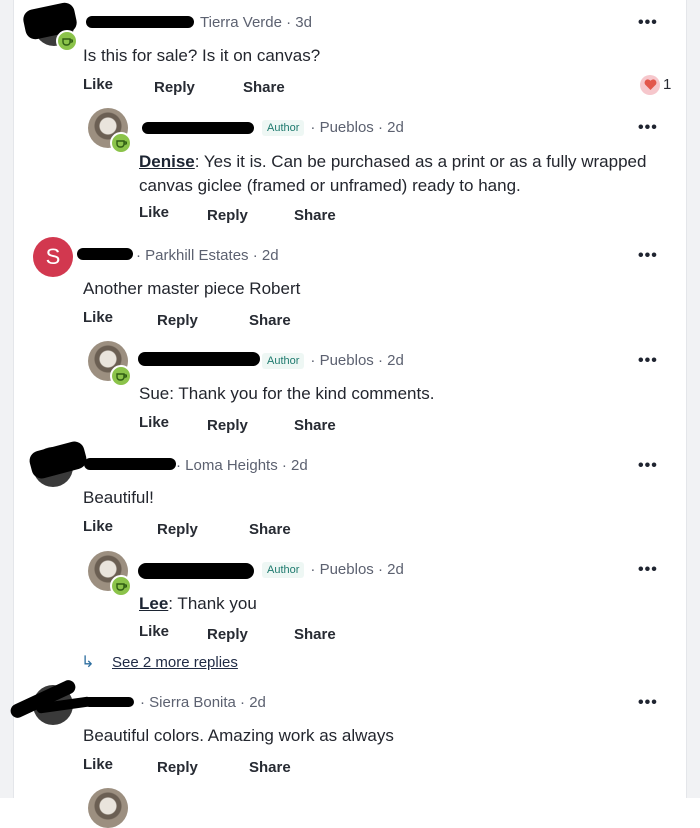  I want to click on page-frame-left, so click(7, 399).